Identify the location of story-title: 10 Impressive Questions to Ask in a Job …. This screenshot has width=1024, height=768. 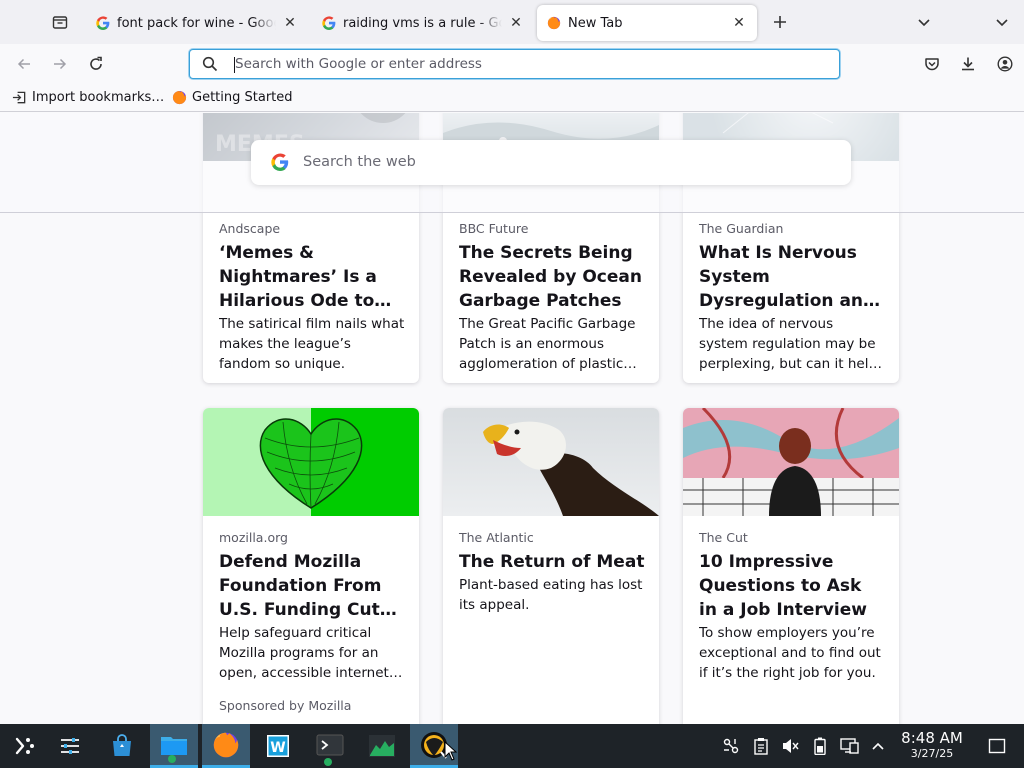
(783, 586).